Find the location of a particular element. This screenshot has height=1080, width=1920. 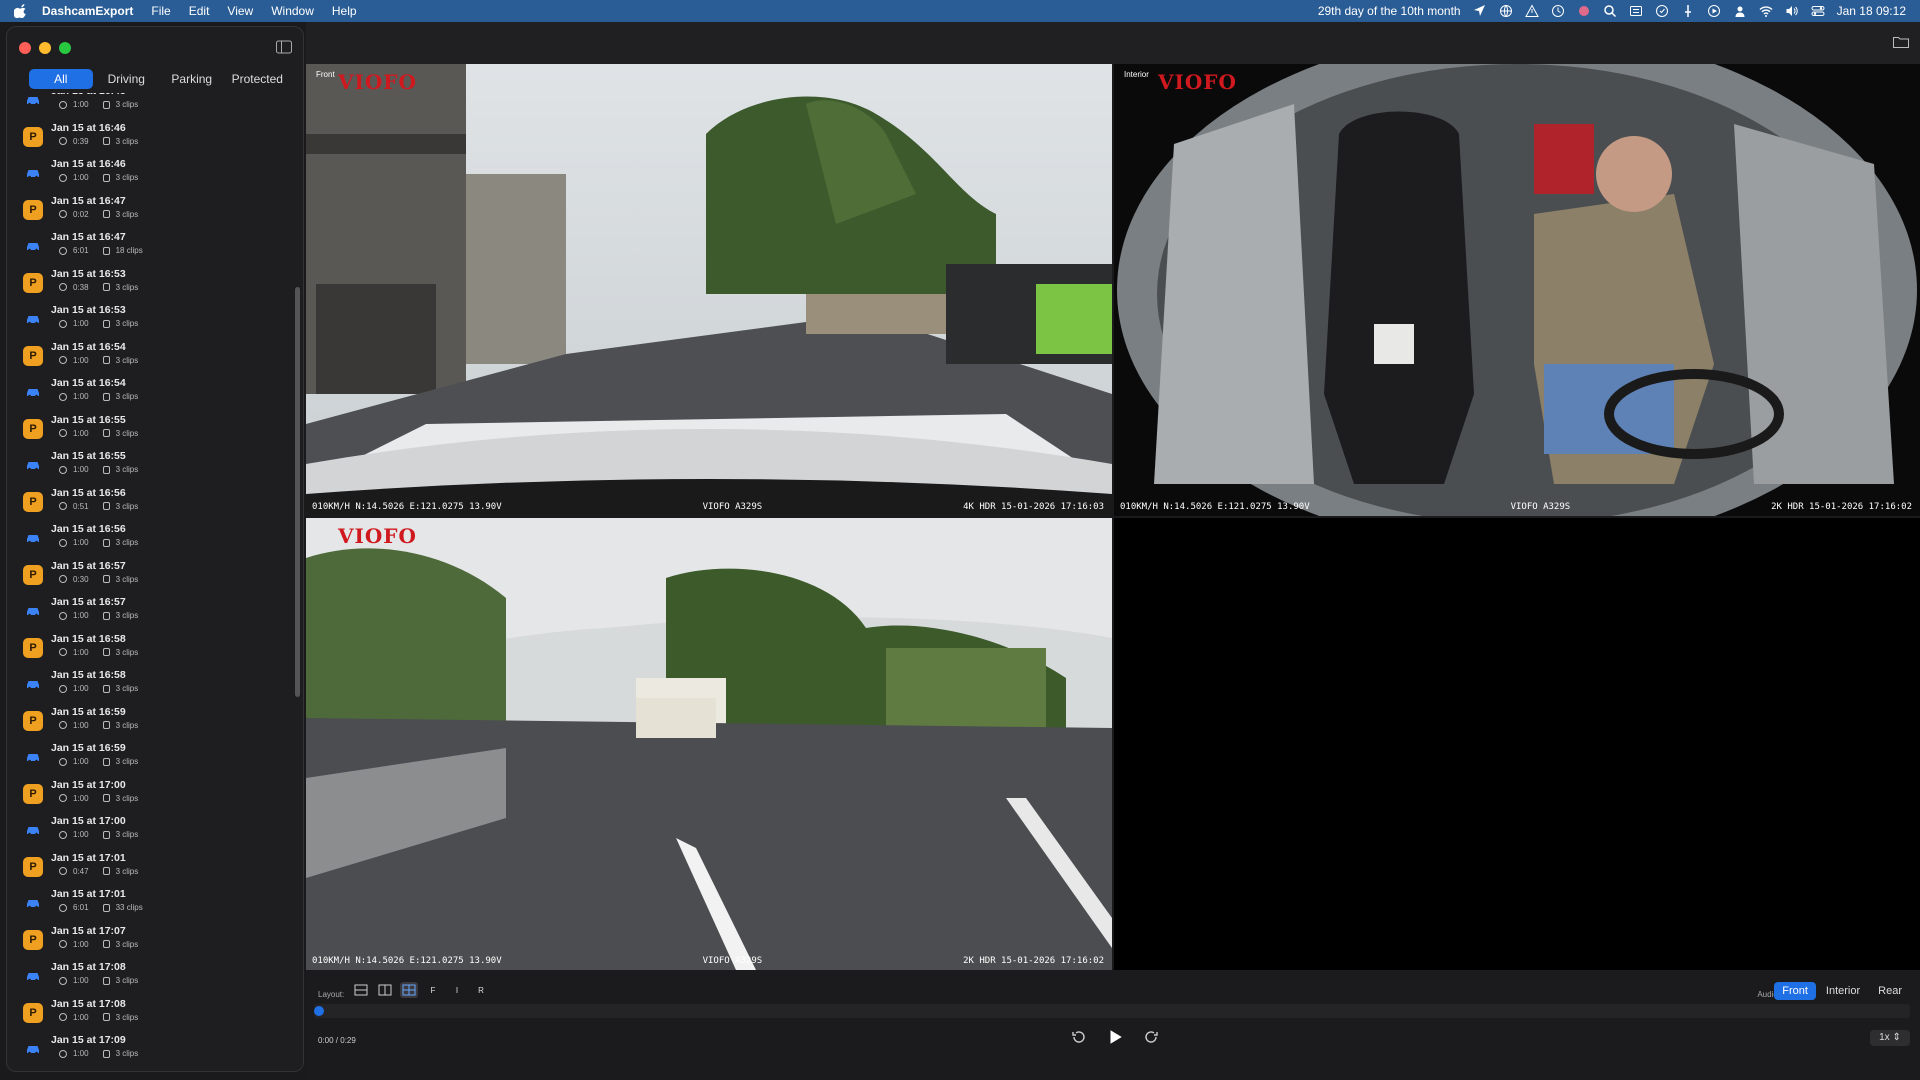

recording-list-item: P Jan 15 at 16:54 1:00 3 clips is located at coordinates (155, 357).